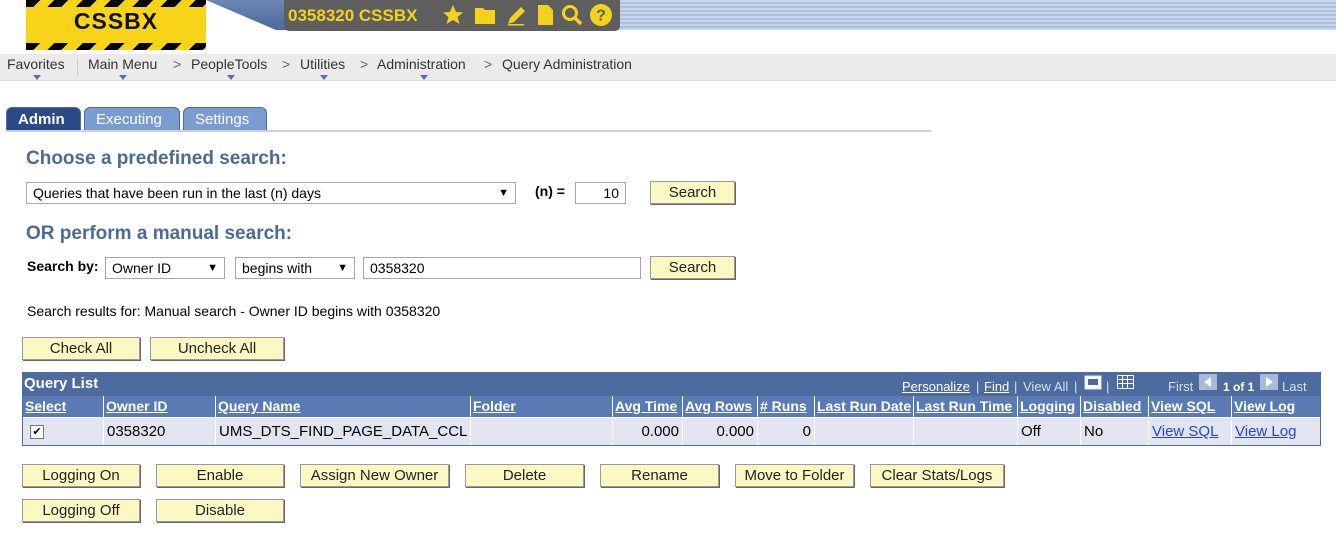 The width and height of the screenshot is (1336, 540). I want to click on check-all-button: Check All, so click(81, 348).